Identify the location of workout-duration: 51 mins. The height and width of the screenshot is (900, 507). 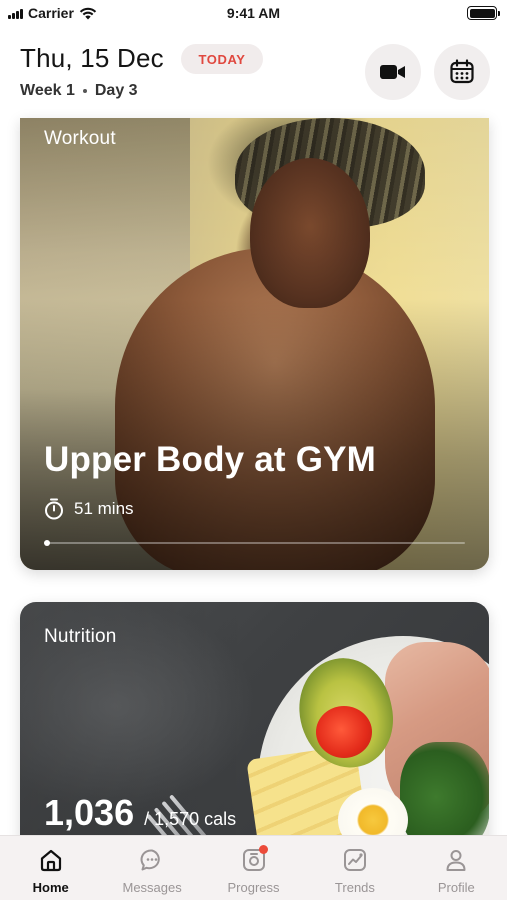
(89, 509).